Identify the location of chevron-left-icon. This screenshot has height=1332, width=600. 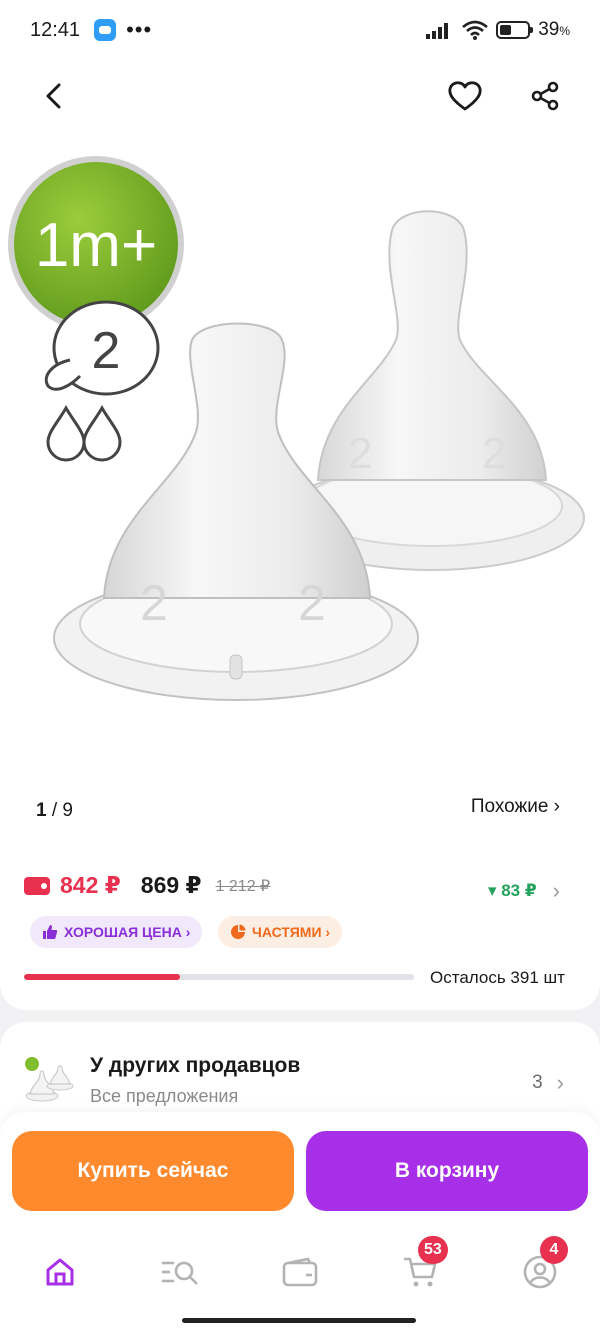
(53, 96).